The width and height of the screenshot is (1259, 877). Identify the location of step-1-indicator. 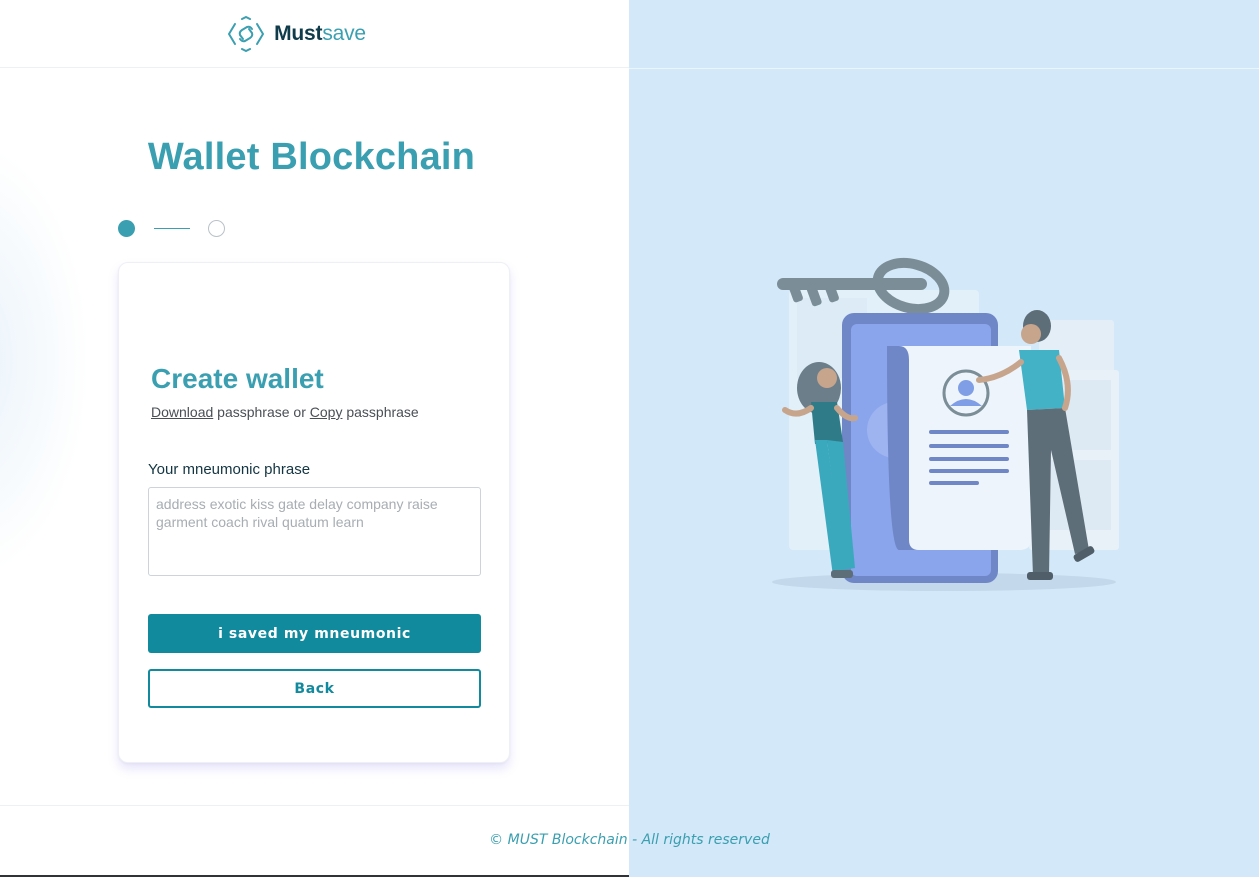
(126, 228).